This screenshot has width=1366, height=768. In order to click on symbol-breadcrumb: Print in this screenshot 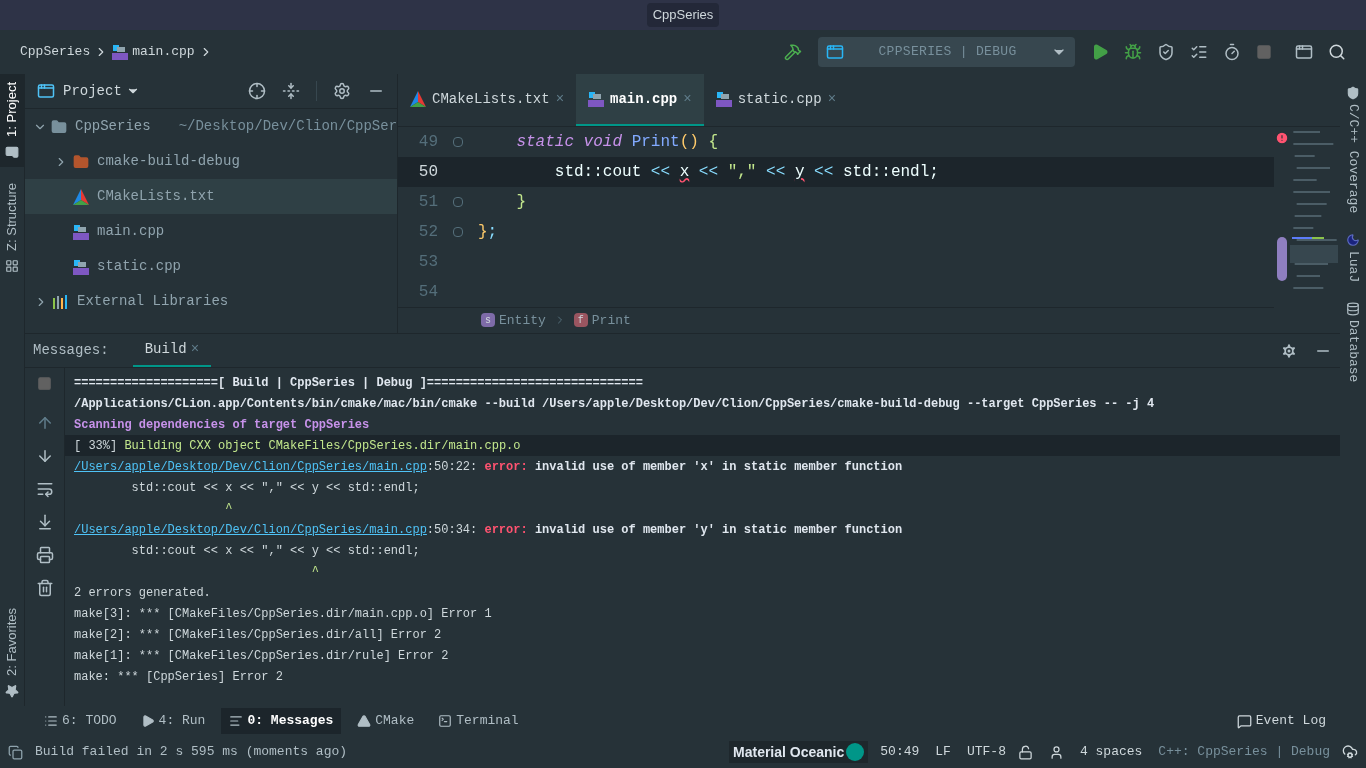, I will do `click(611, 320)`.